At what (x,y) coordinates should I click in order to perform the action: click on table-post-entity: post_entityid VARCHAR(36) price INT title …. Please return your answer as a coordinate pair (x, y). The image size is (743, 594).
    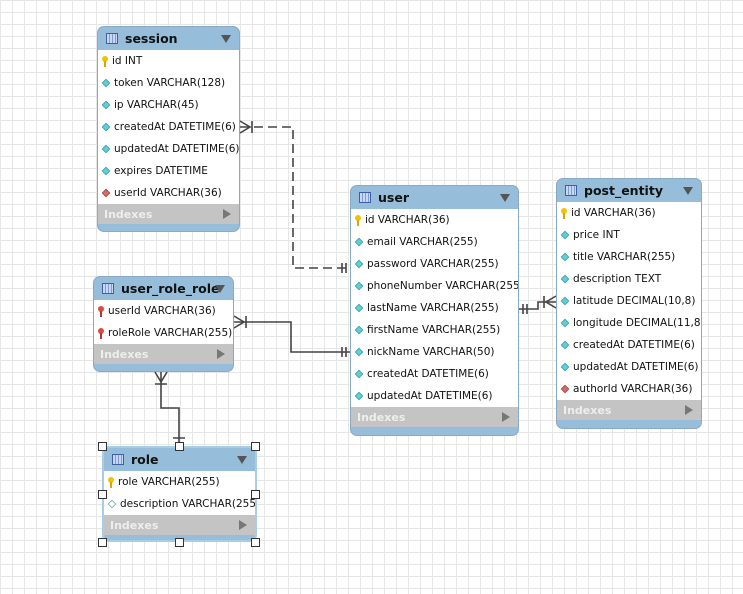
    Looking at the image, I should click on (629, 303).